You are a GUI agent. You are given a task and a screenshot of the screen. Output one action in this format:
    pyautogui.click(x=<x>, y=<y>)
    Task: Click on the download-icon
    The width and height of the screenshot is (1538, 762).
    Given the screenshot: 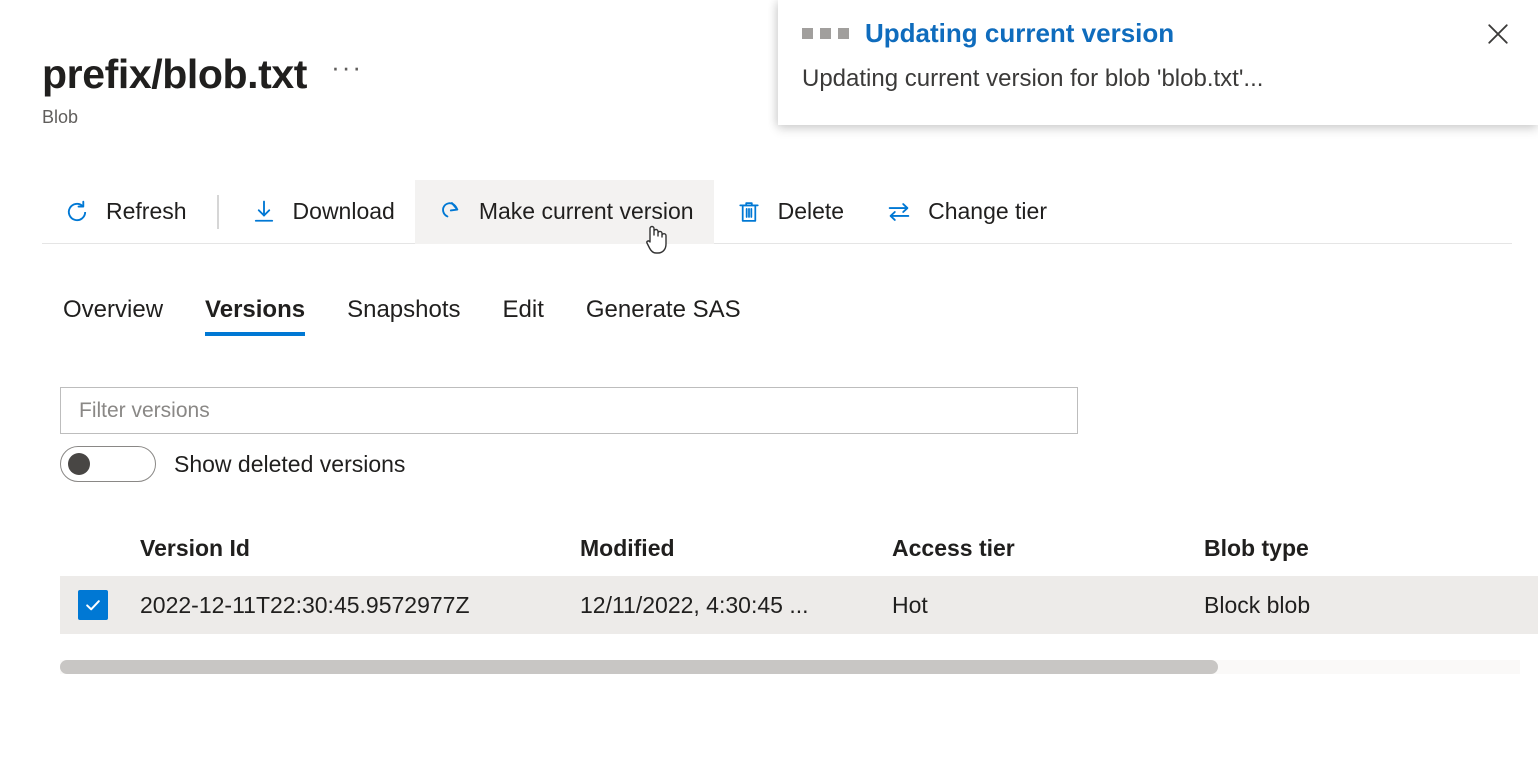 What is the action you would take?
    pyautogui.click(x=264, y=212)
    